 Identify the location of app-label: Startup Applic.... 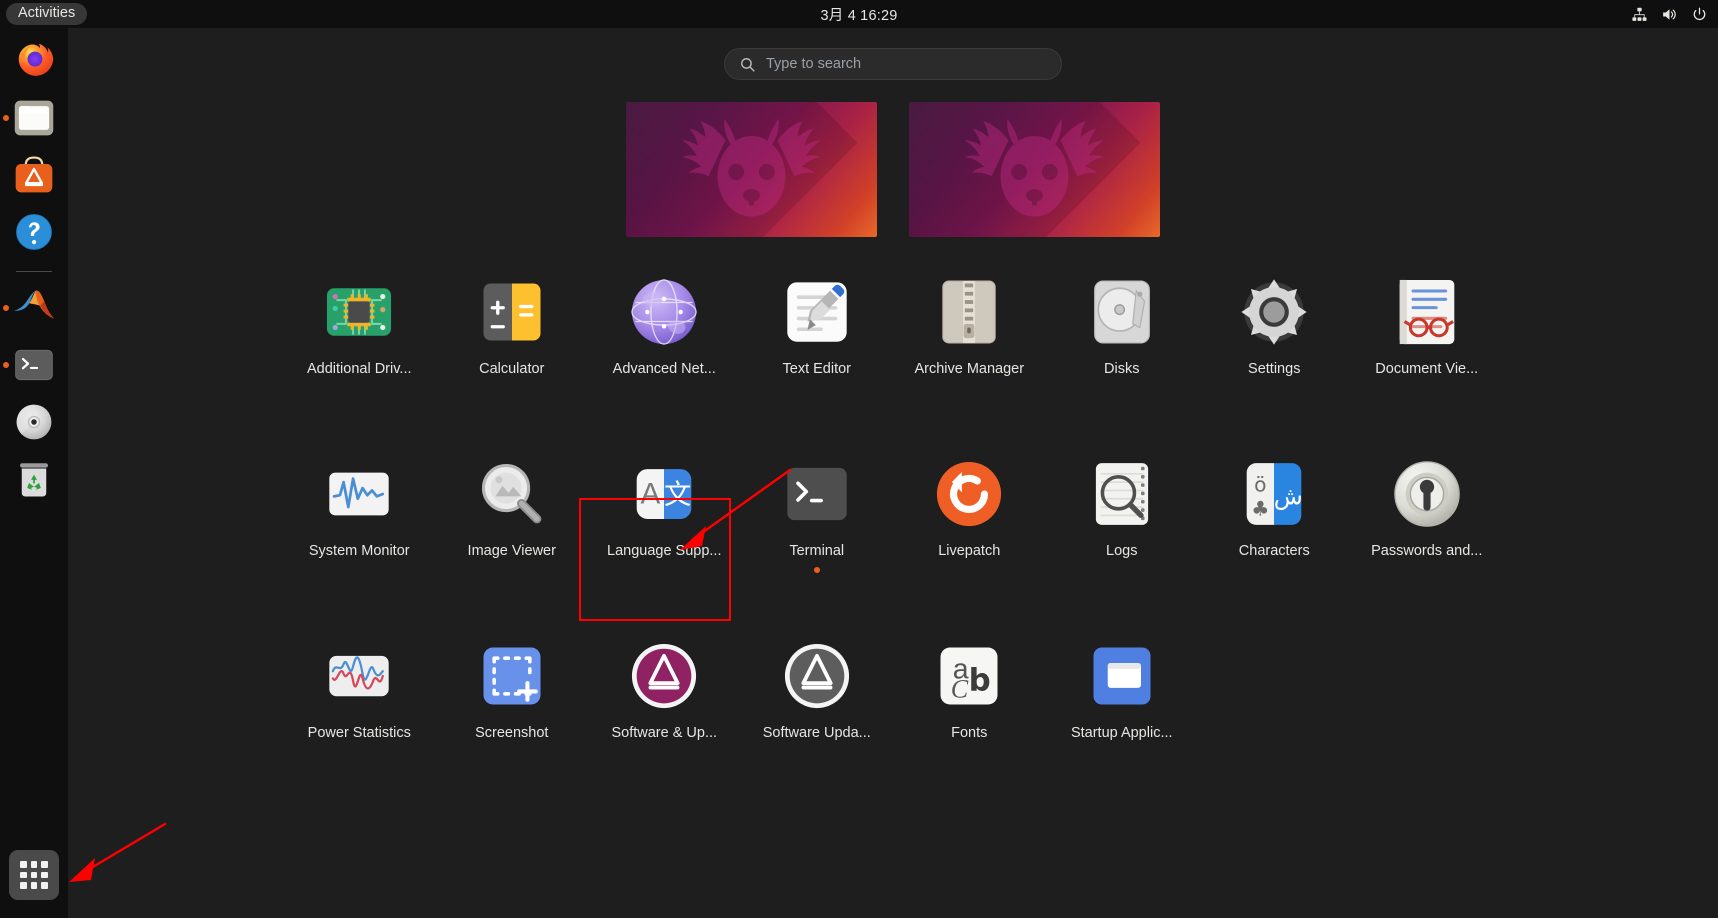
(1121, 732).